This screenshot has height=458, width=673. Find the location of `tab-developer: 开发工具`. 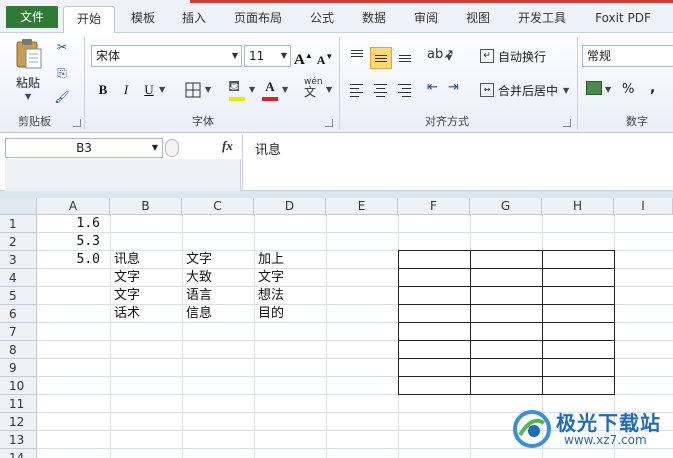

tab-developer: 开发工具 is located at coordinates (542, 19).